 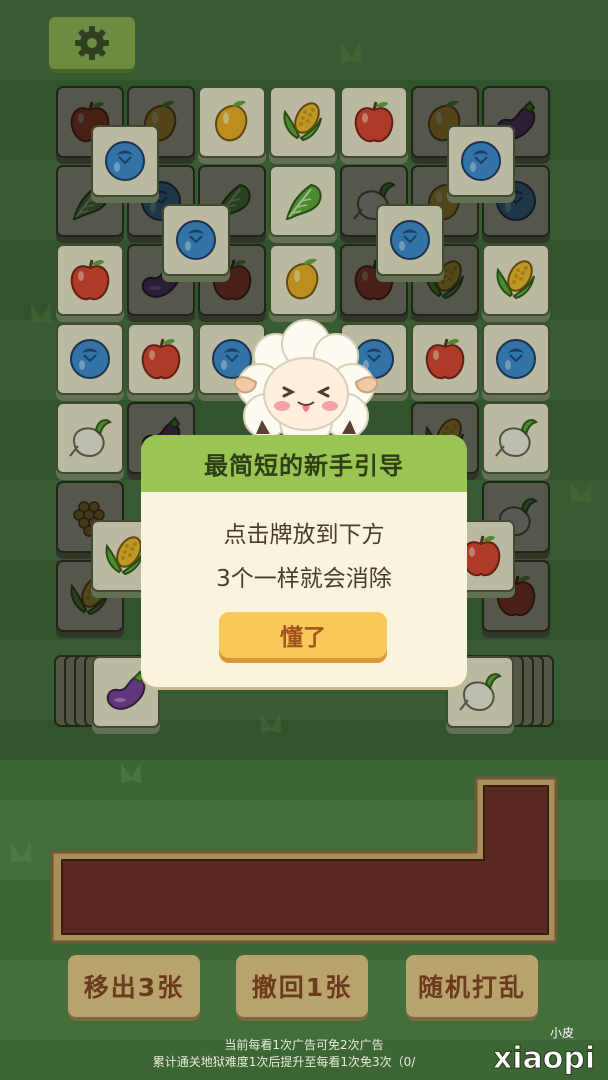 I want to click on svg-text: xiaopi, so click(x=544, y=1058).